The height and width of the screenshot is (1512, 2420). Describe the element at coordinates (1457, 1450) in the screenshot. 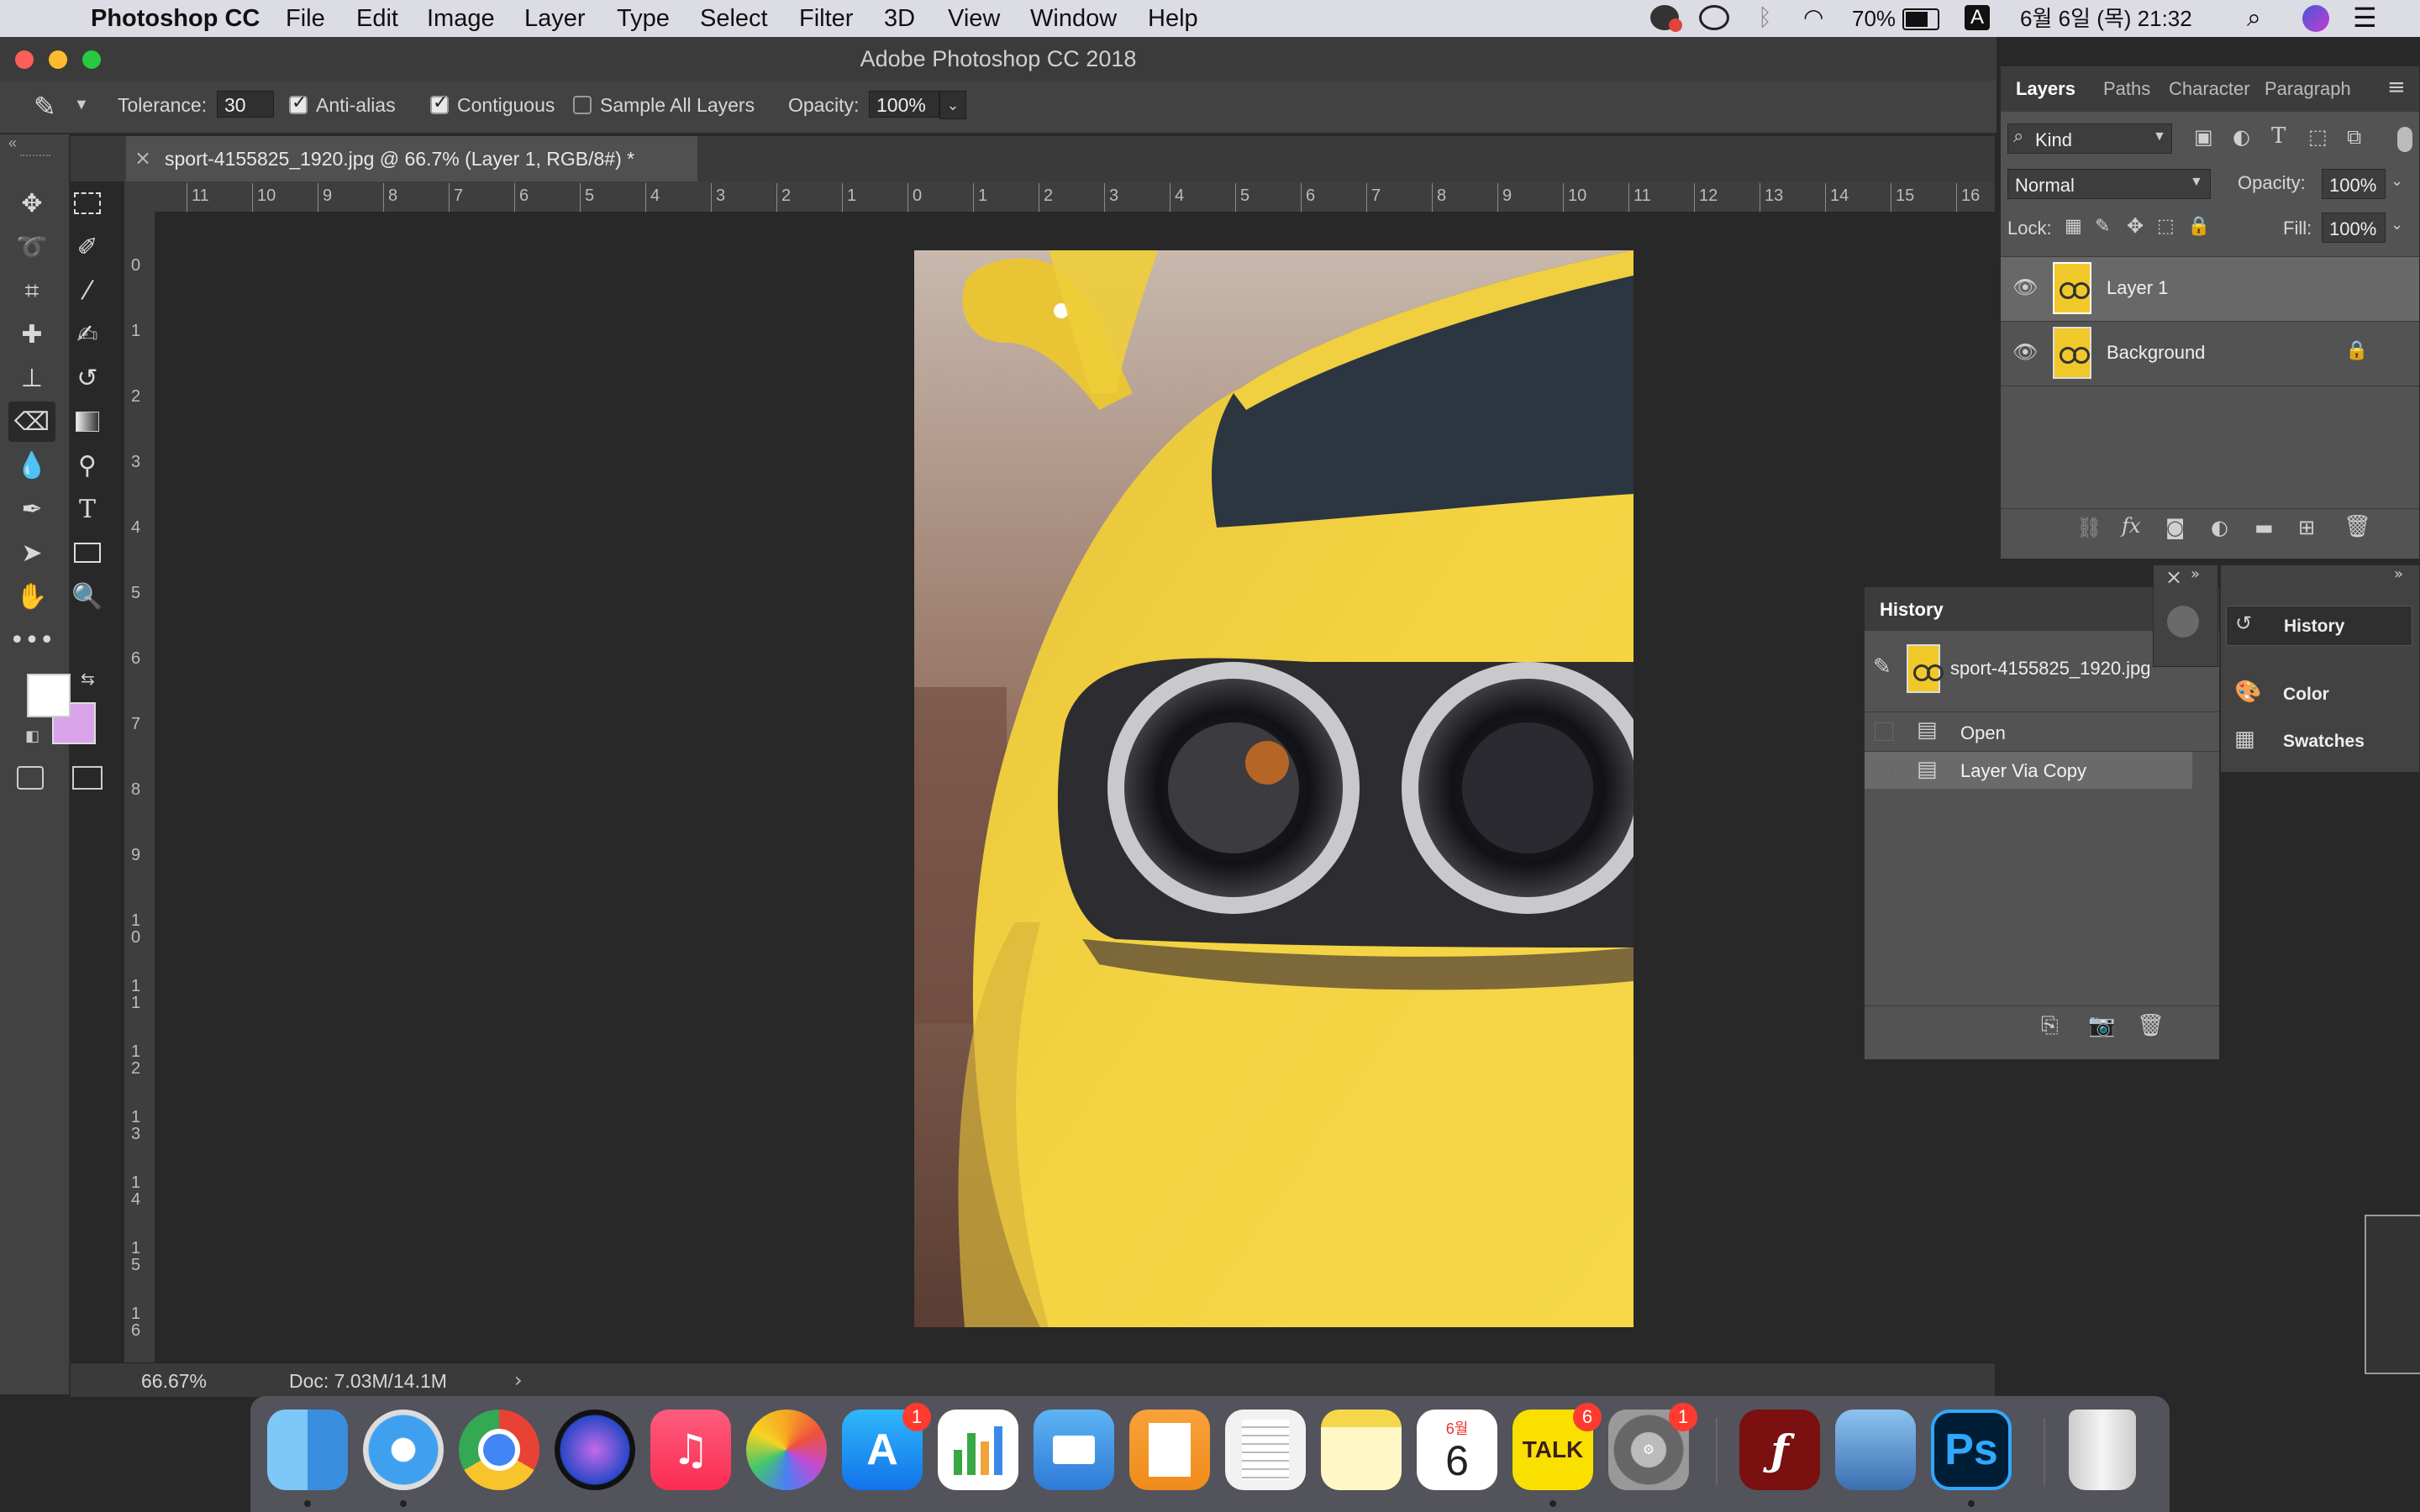

I see `calendar-app-icon: 6월 6` at that location.